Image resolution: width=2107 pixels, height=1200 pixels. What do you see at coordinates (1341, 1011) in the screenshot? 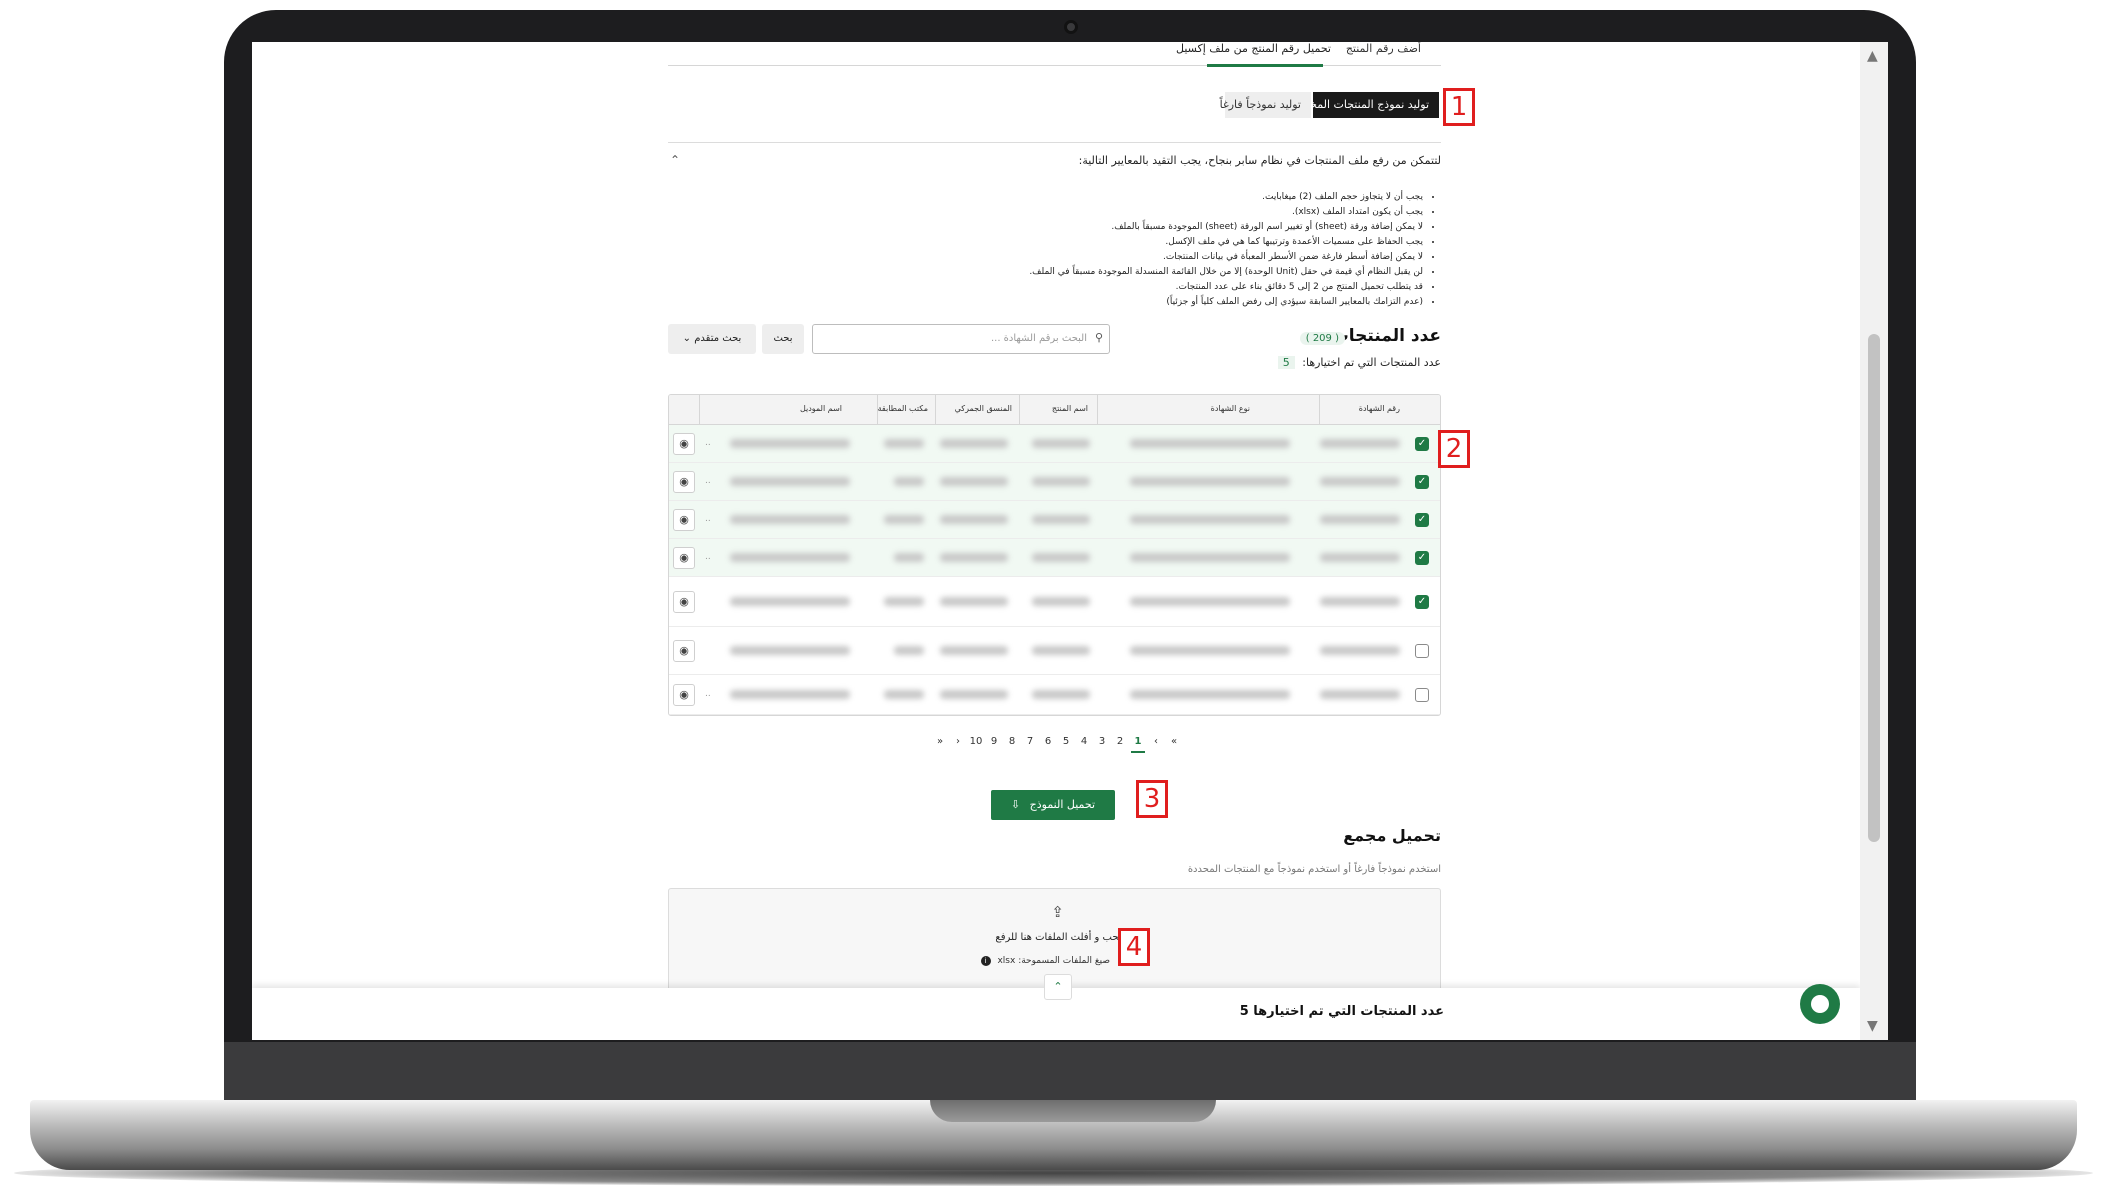
I see `selection-summary-text: عدد المنتجات التي تم اختيارها 5` at bounding box center [1341, 1011].